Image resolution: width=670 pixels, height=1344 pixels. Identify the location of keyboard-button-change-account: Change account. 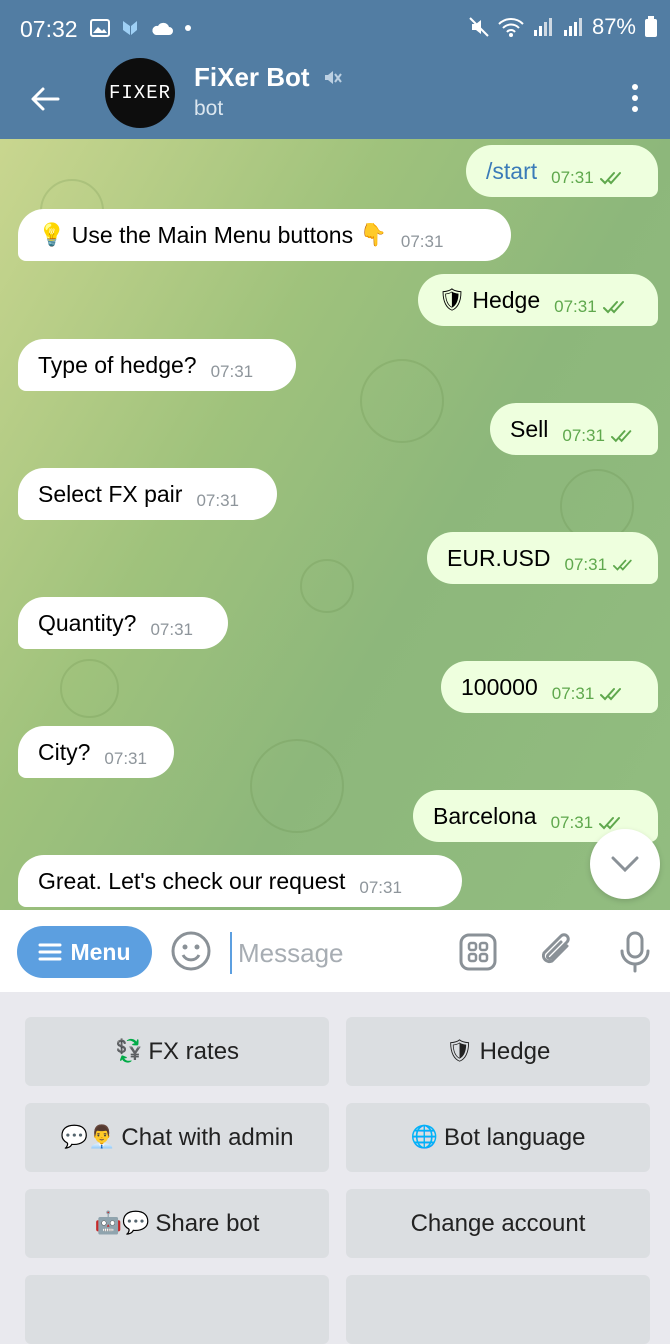
(498, 1223).